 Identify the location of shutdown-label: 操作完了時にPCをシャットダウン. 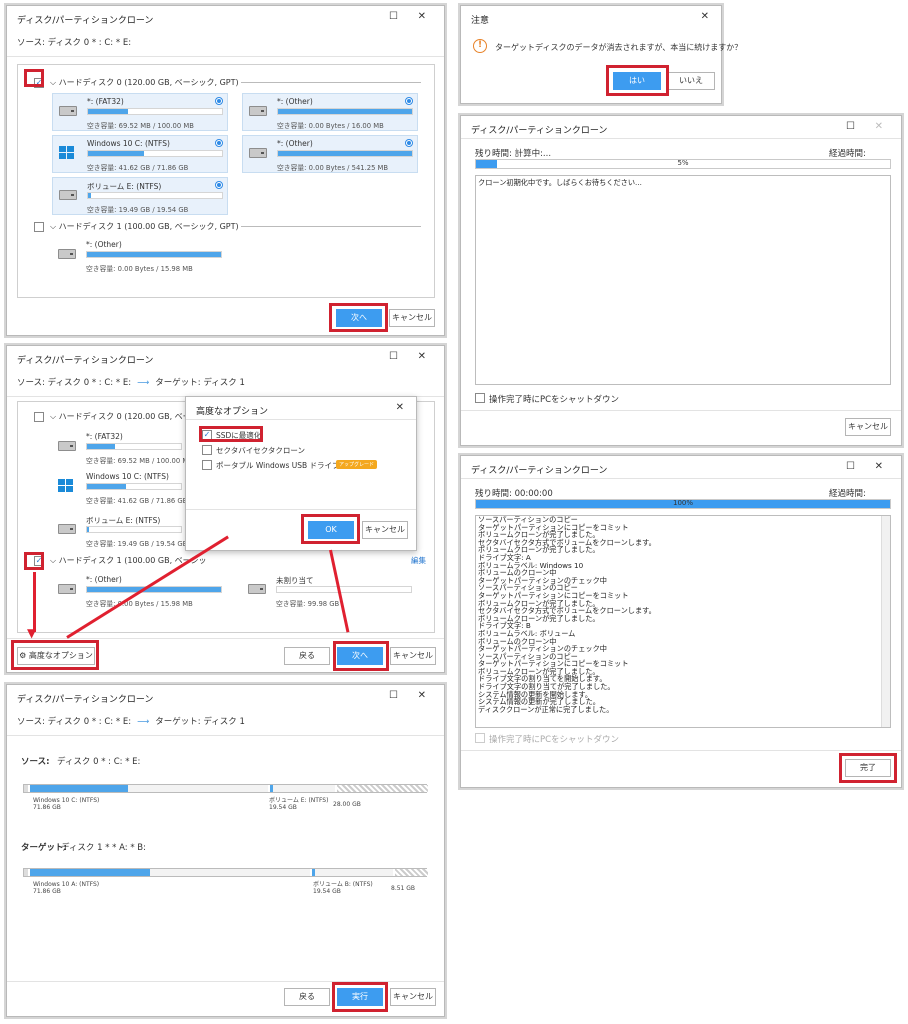
(554, 740).